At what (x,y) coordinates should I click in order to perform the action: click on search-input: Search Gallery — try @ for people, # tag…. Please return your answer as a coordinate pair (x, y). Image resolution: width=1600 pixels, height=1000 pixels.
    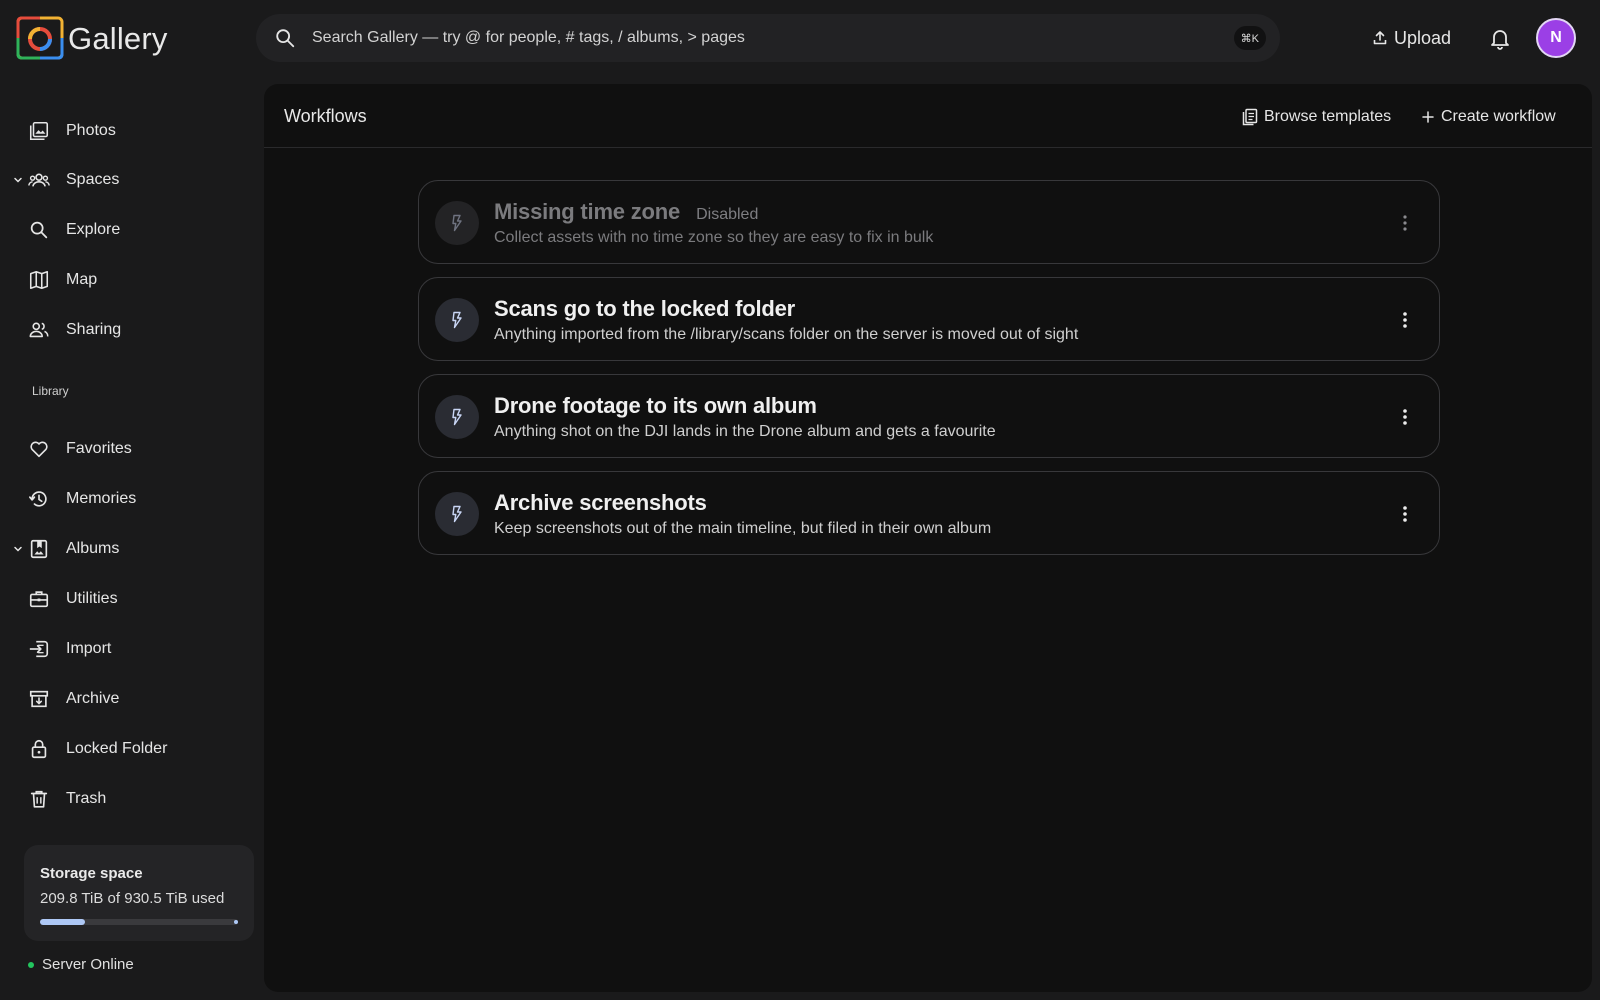
    Looking at the image, I should click on (773, 38).